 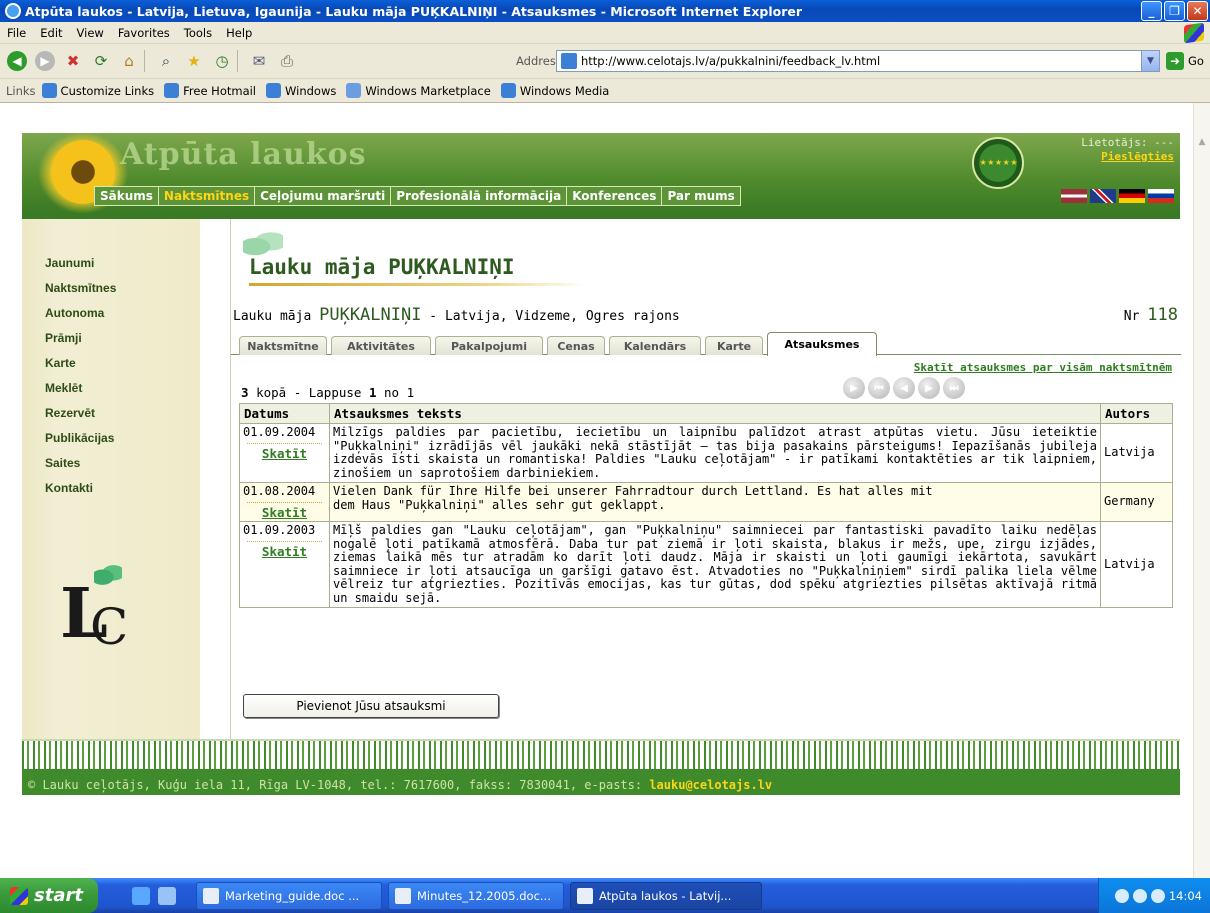 I want to click on nav-par-mums: Par mums, so click(x=700, y=196).